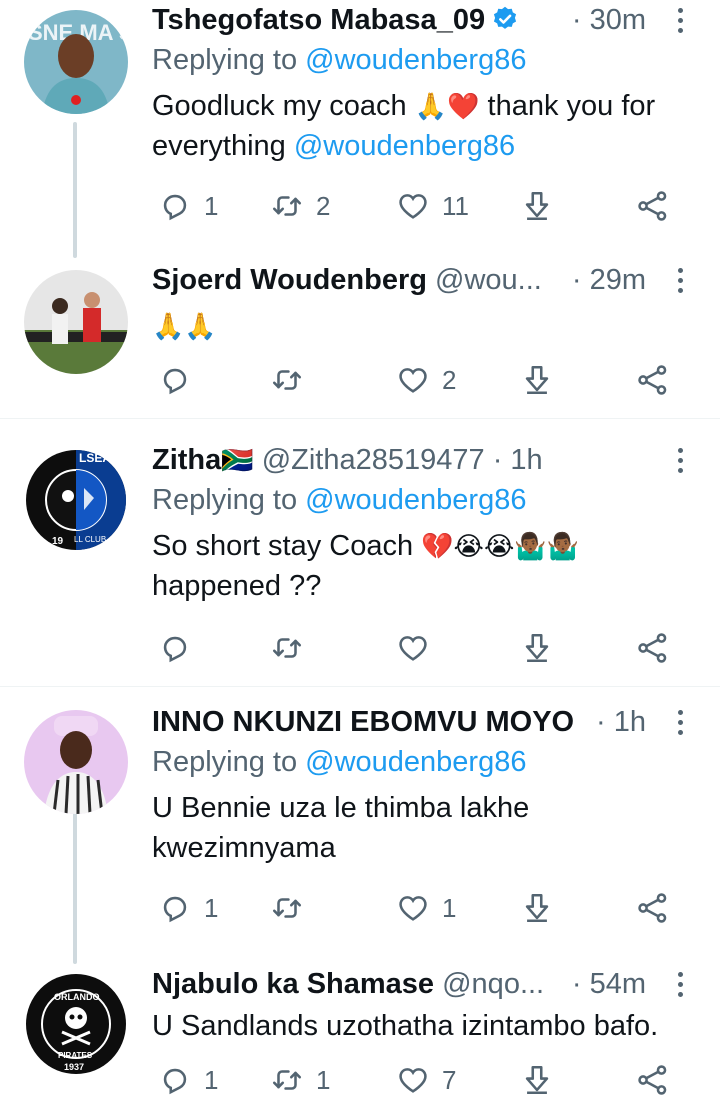 Image resolution: width=720 pixels, height=1102 pixels. What do you see at coordinates (237, 460) in the screenshot?
I see `flag-emoji: 🇿🇦` at bounding box center [237, 460].